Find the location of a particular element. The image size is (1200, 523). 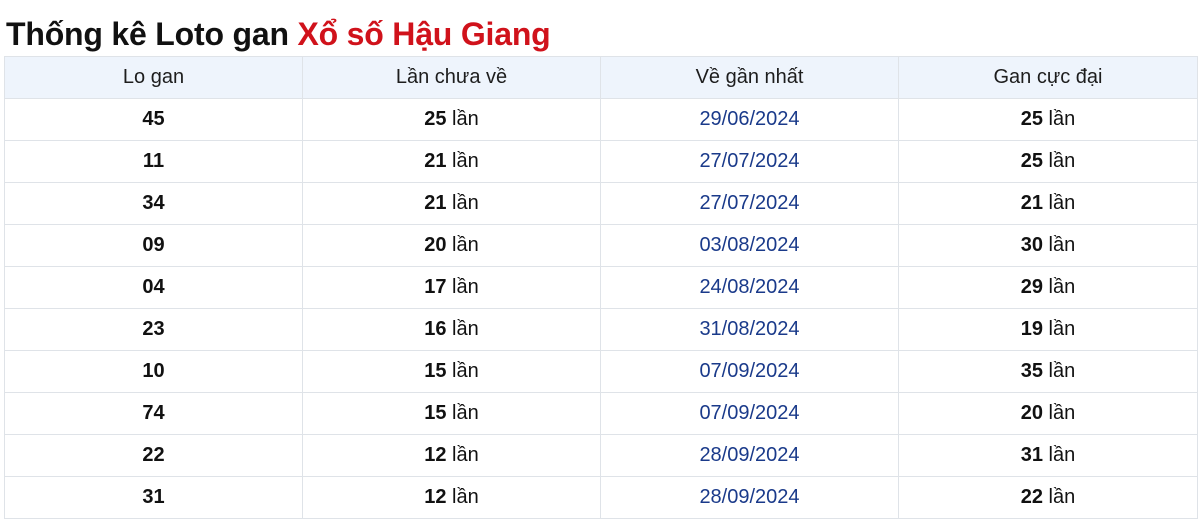

table-row: 45 25 lần 29/06/2024 25 lần is located at coordinates (601, 119).